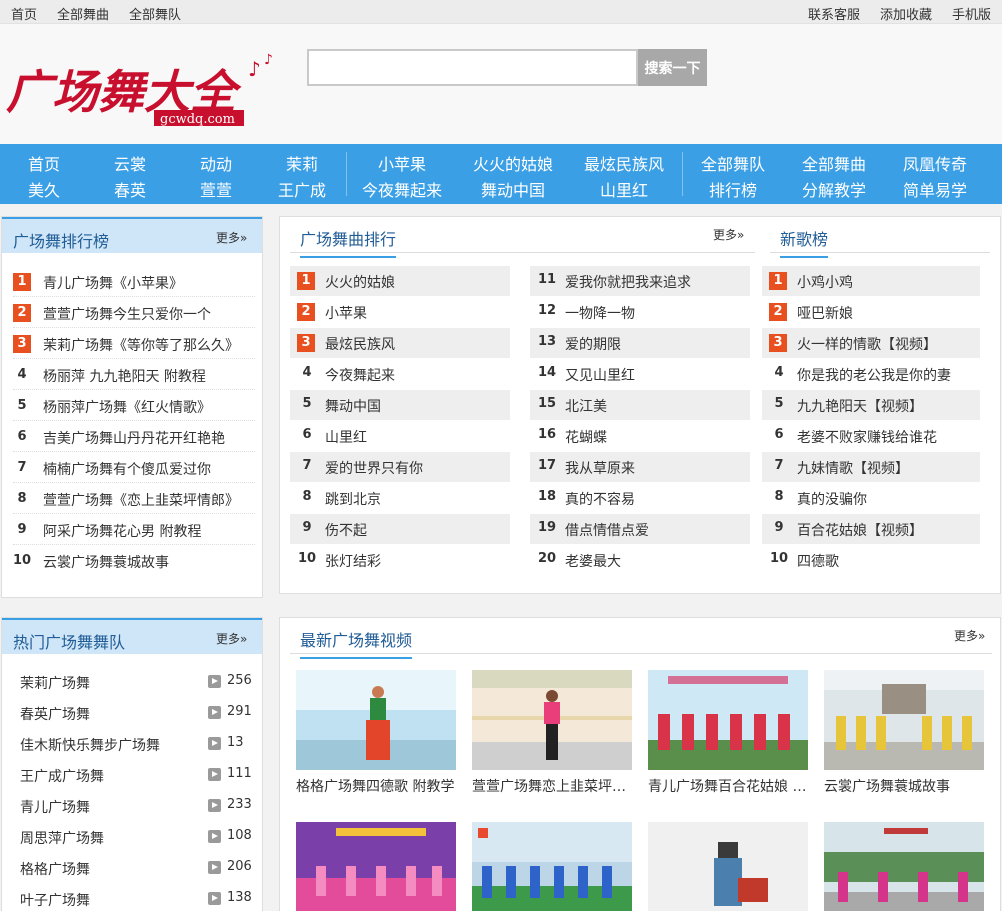 This screenshot has width=1002, height=911. I want to click on song-link: 小鸡小鸡, so click(825, 282).